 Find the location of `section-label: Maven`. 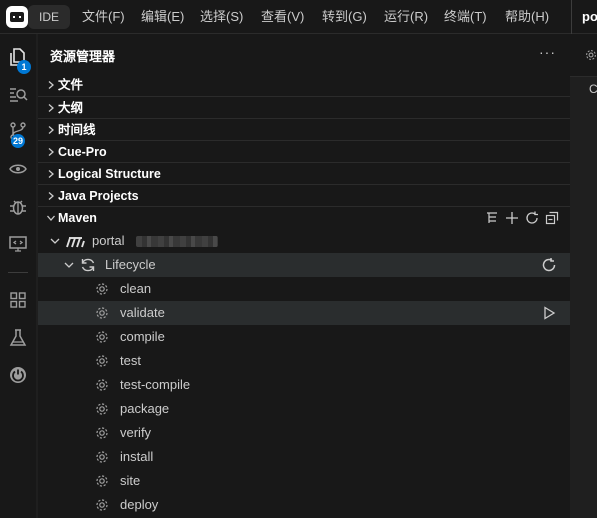

section-label: Maven is located at coordinates (77, 218).